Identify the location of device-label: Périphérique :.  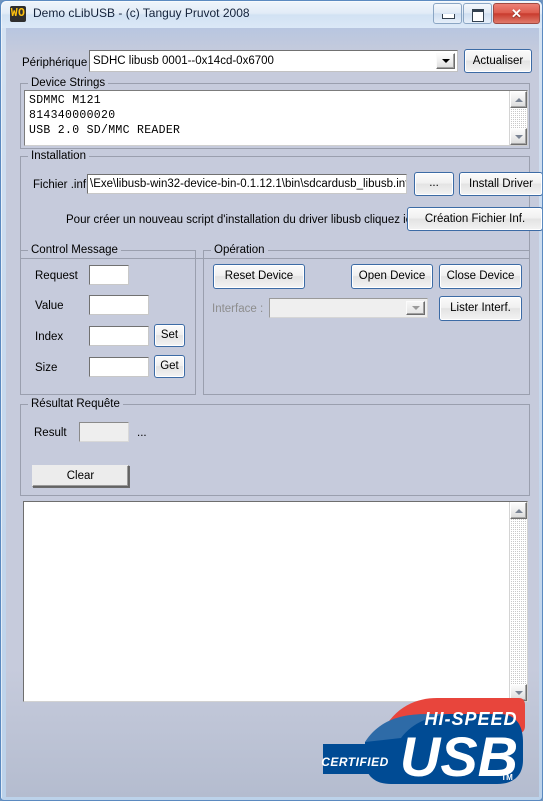
(58, 63).